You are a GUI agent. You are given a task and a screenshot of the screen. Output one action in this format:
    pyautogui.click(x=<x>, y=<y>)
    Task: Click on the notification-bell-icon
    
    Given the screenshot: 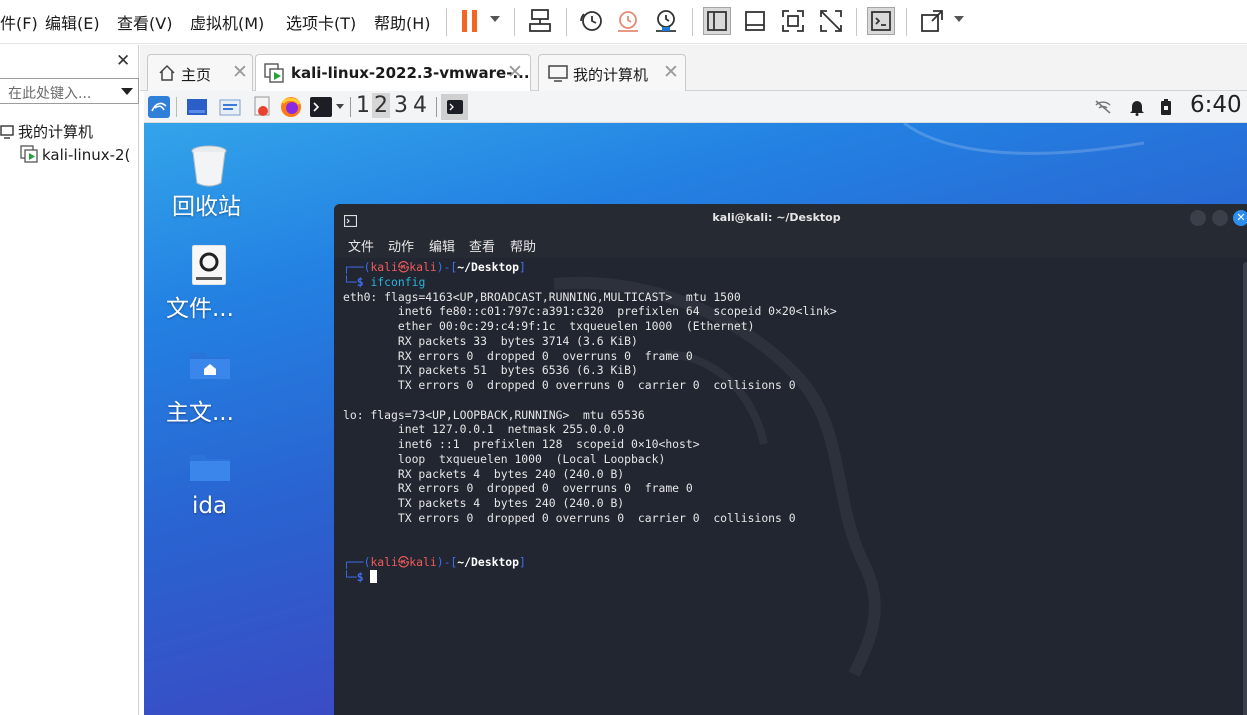 What is the action you would take?
    pyautogui.click(x=1137, y=109)
    